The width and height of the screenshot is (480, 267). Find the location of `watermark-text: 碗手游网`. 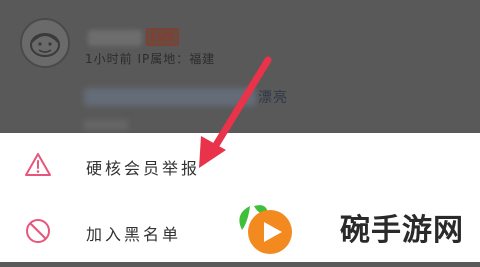

watermark-text: 碗手游网 is located at coordinates (402, 230).